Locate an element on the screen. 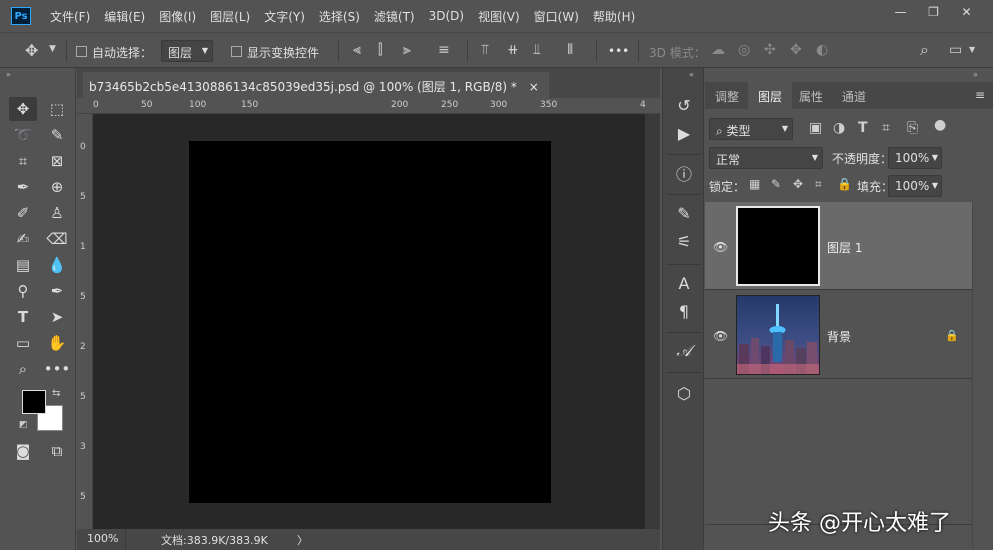  layer-name: 图层 1 is located at coordinates (844, 247).